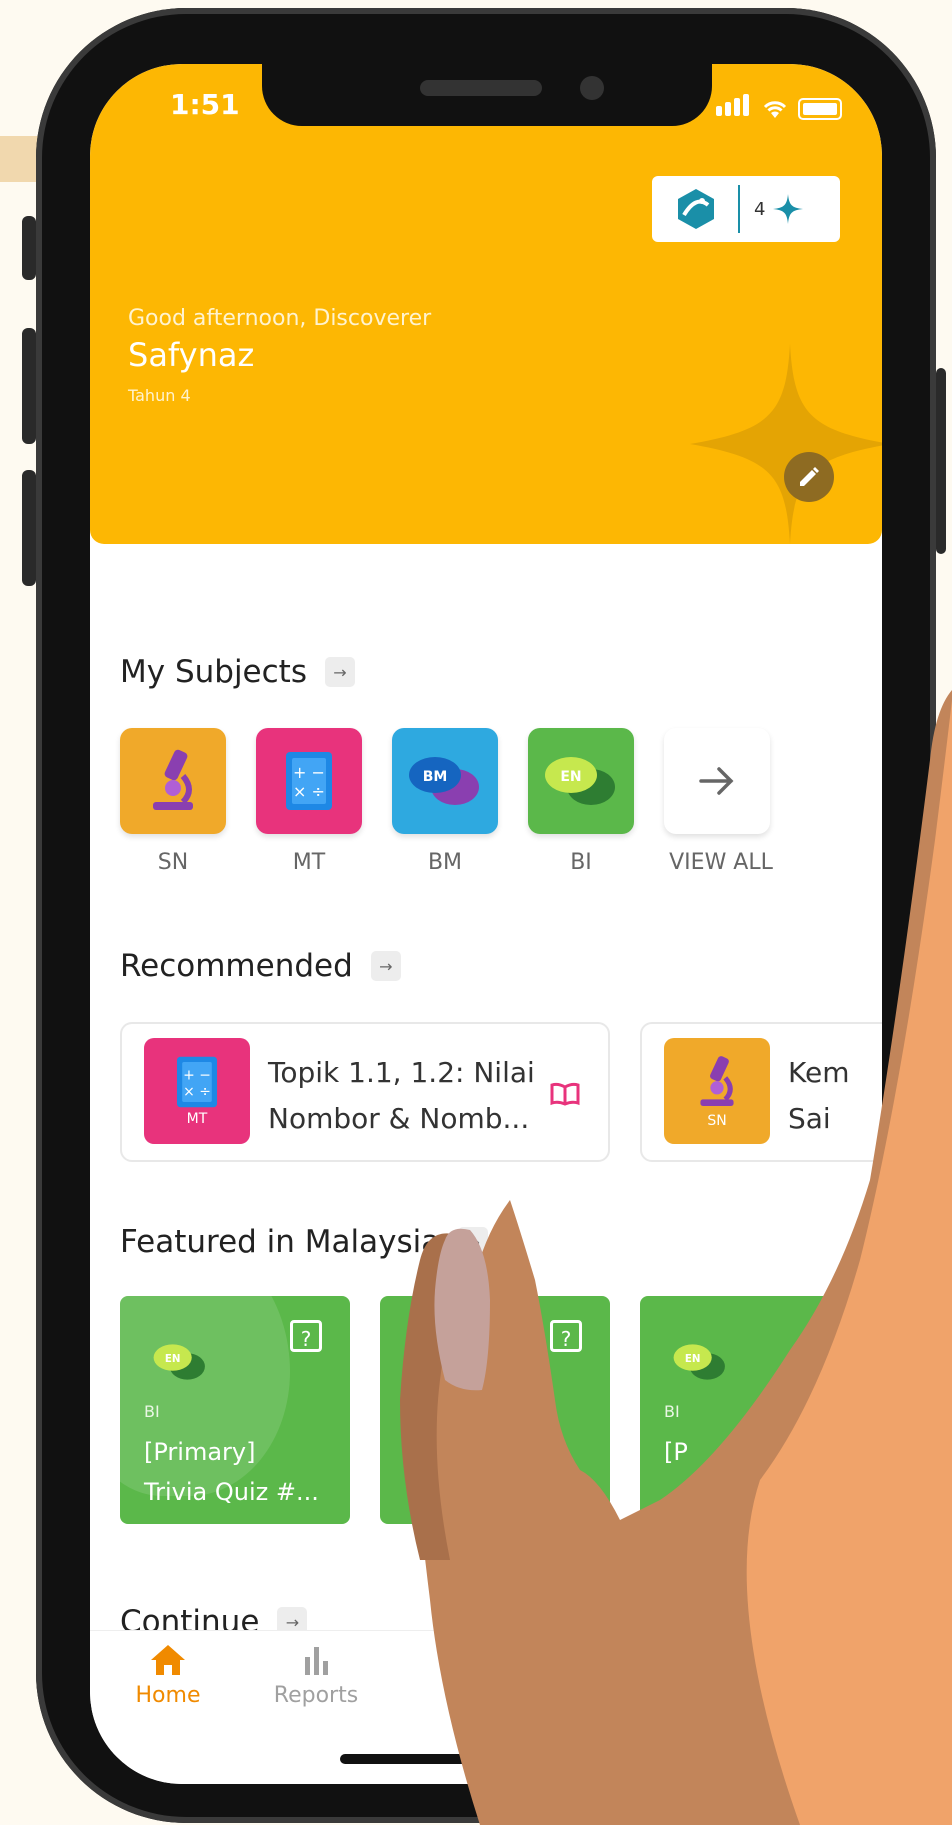  I want to click on subject-tag: SN, so click(717, 1121).